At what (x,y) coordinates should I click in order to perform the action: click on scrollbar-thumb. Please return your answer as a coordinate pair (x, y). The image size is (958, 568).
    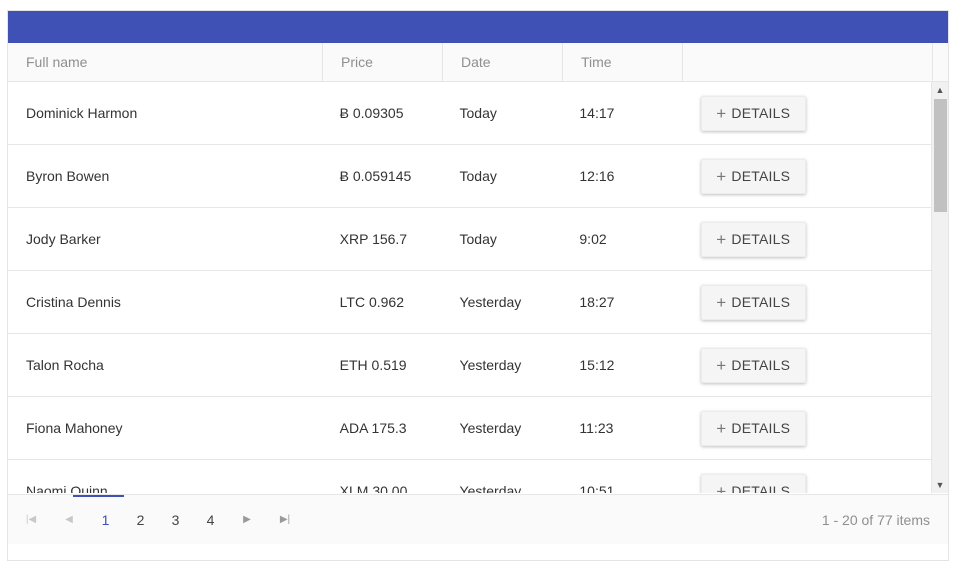
    Looking at the image, I should click on (940, 155).